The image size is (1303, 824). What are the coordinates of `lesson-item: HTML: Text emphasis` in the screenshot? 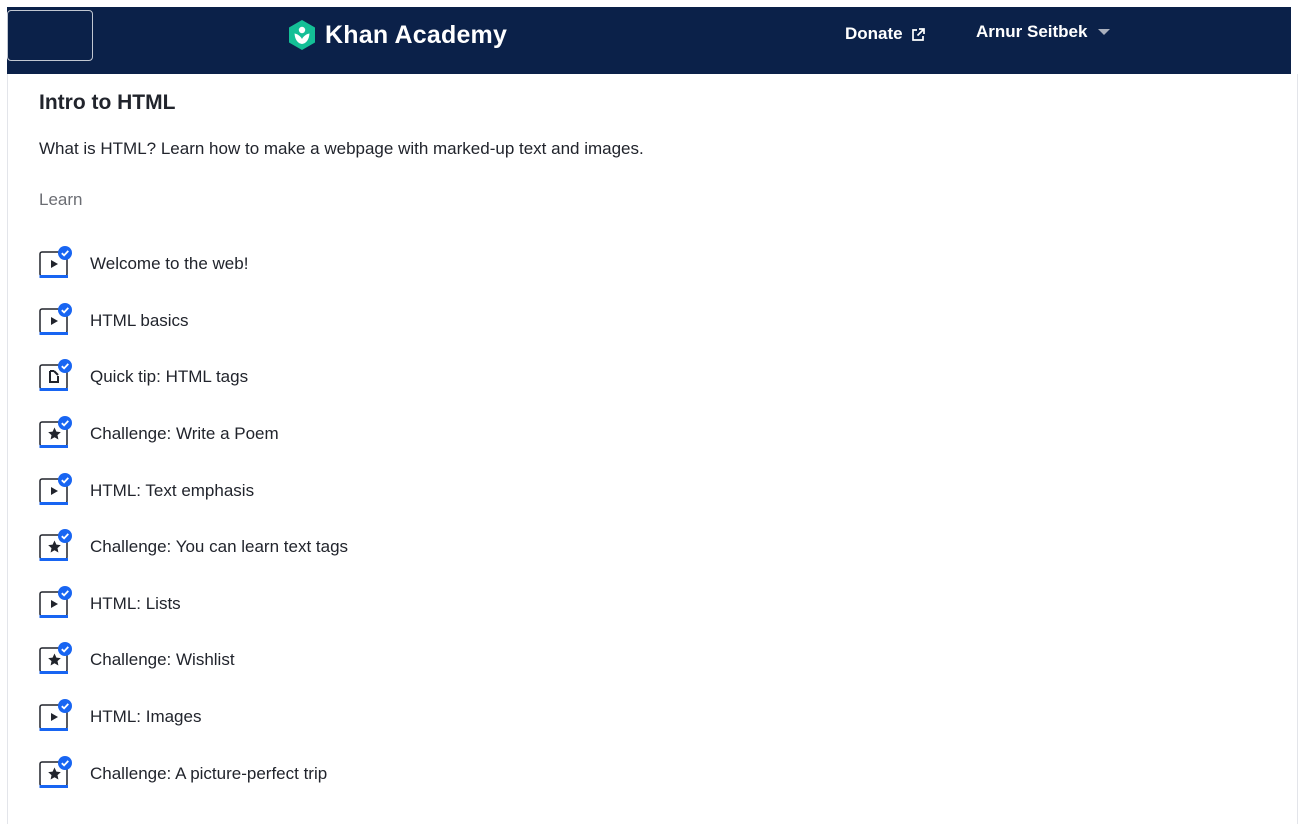 It's located at (193, 490).